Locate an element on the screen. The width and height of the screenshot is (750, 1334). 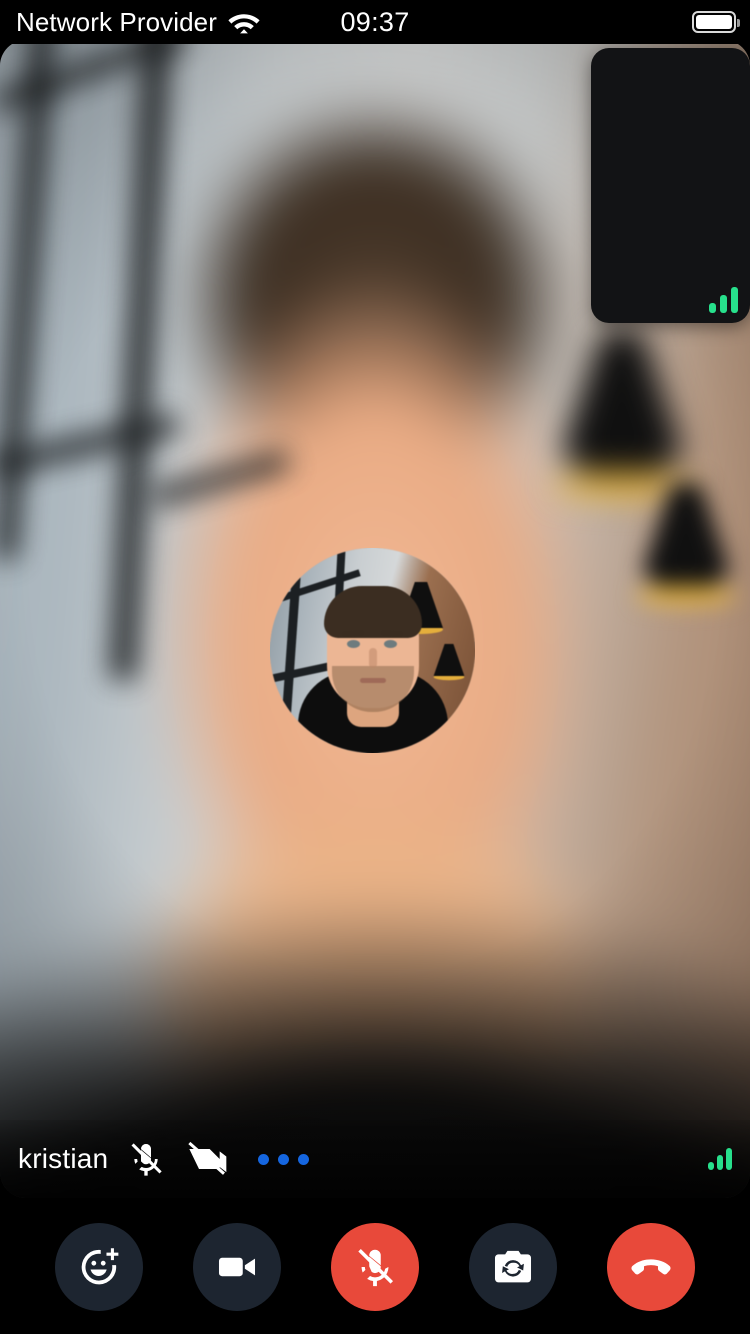
call-control-bar is located at coordinates (375, 1267).